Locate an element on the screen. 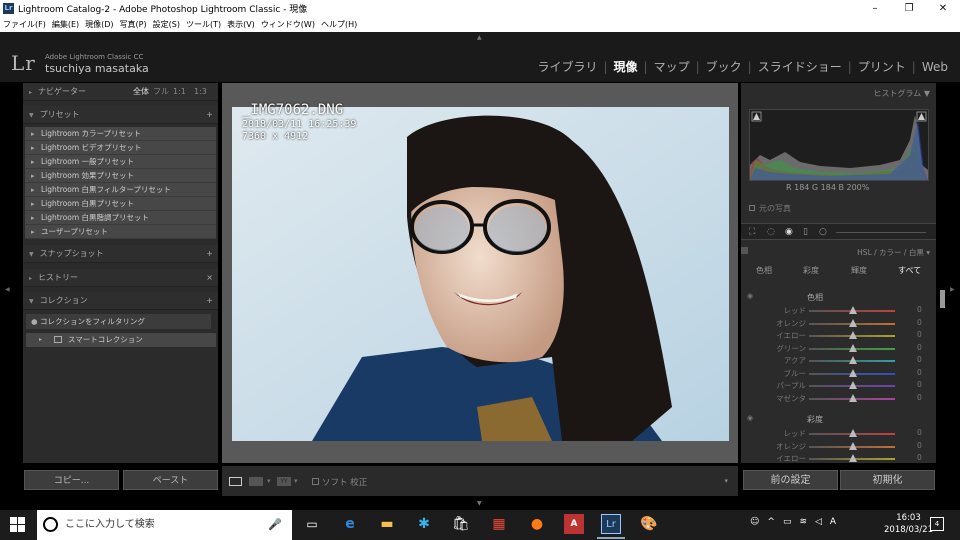 This screenshot has height=540, width=960. menu-help: ヘルプ(H) is located at coordinates (339, 24).